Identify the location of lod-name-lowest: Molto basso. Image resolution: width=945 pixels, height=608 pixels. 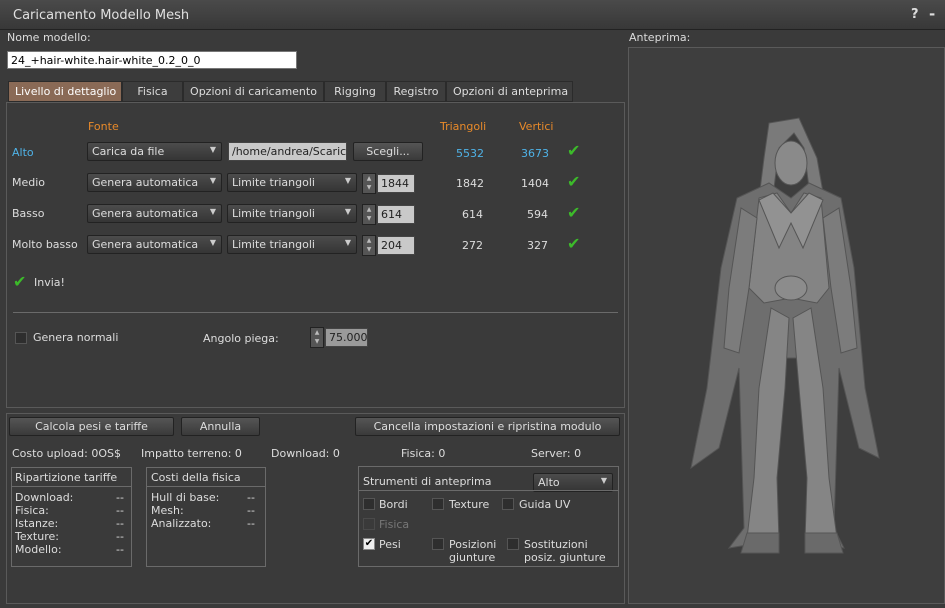
(45, 244).